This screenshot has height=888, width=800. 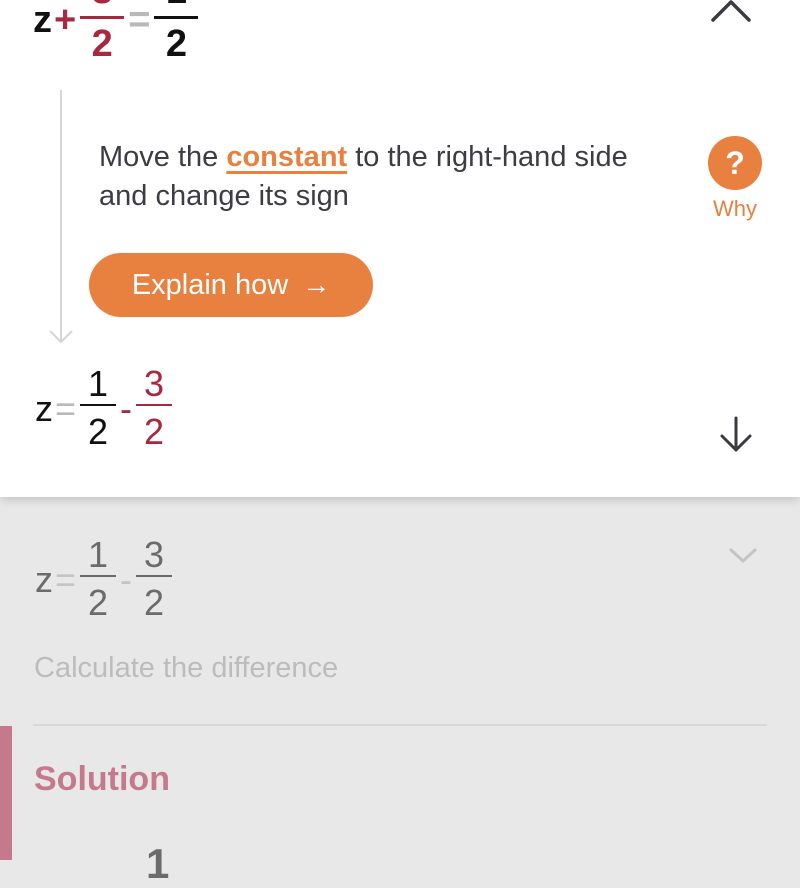 I want to click on explain-how-button: Explain how →, so click(x=231, y=285).